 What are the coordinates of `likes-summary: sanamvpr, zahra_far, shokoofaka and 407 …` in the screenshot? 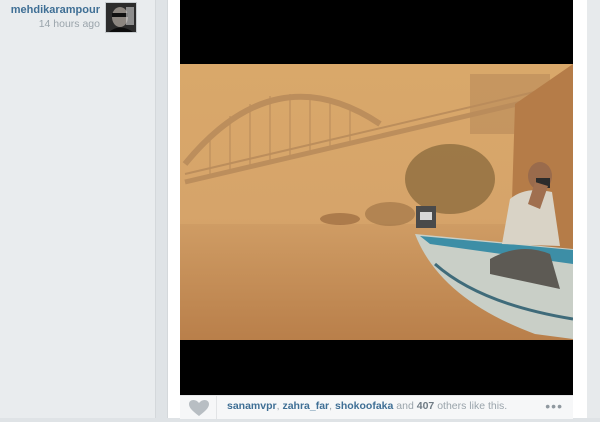 It's located at (367, 406).